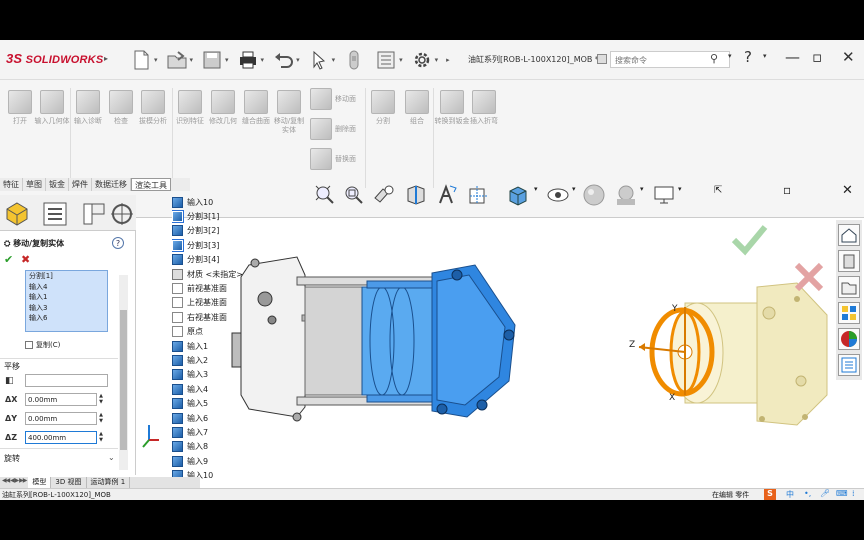  I want to click on help-icon: ?, so click(118, 243).